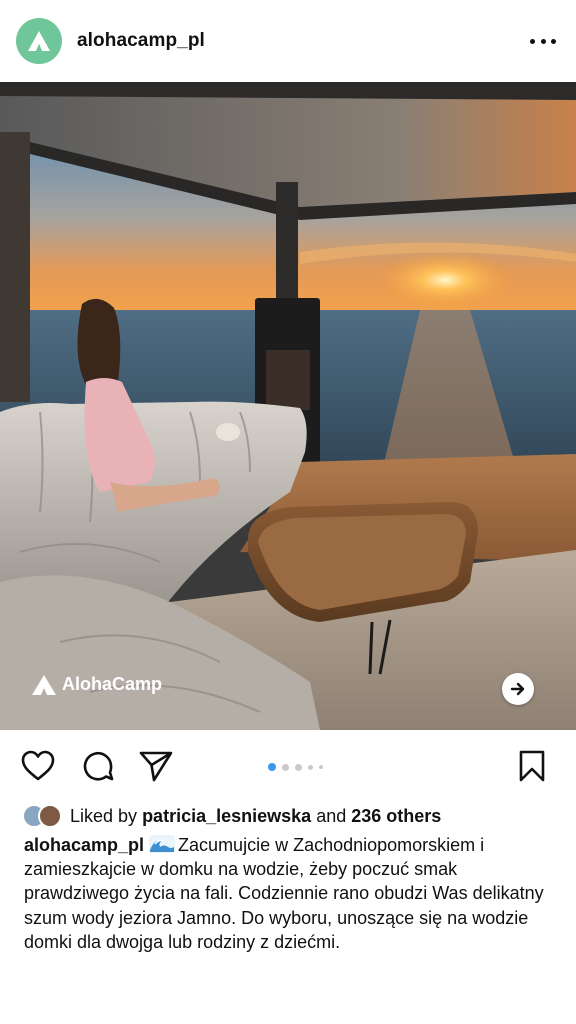 This screenshot has height=1024, width=576. What do you see at coordinates (396, 816) in the screenshot?
I see `likes-others-count: 236 others` at bounding box center [396, 816].